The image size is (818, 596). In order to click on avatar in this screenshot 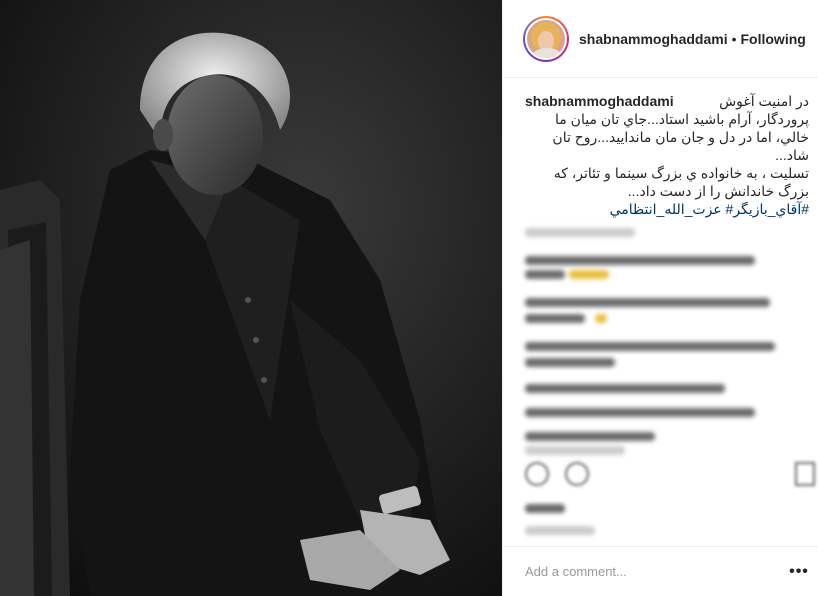, I will do `click(546, 38)`.